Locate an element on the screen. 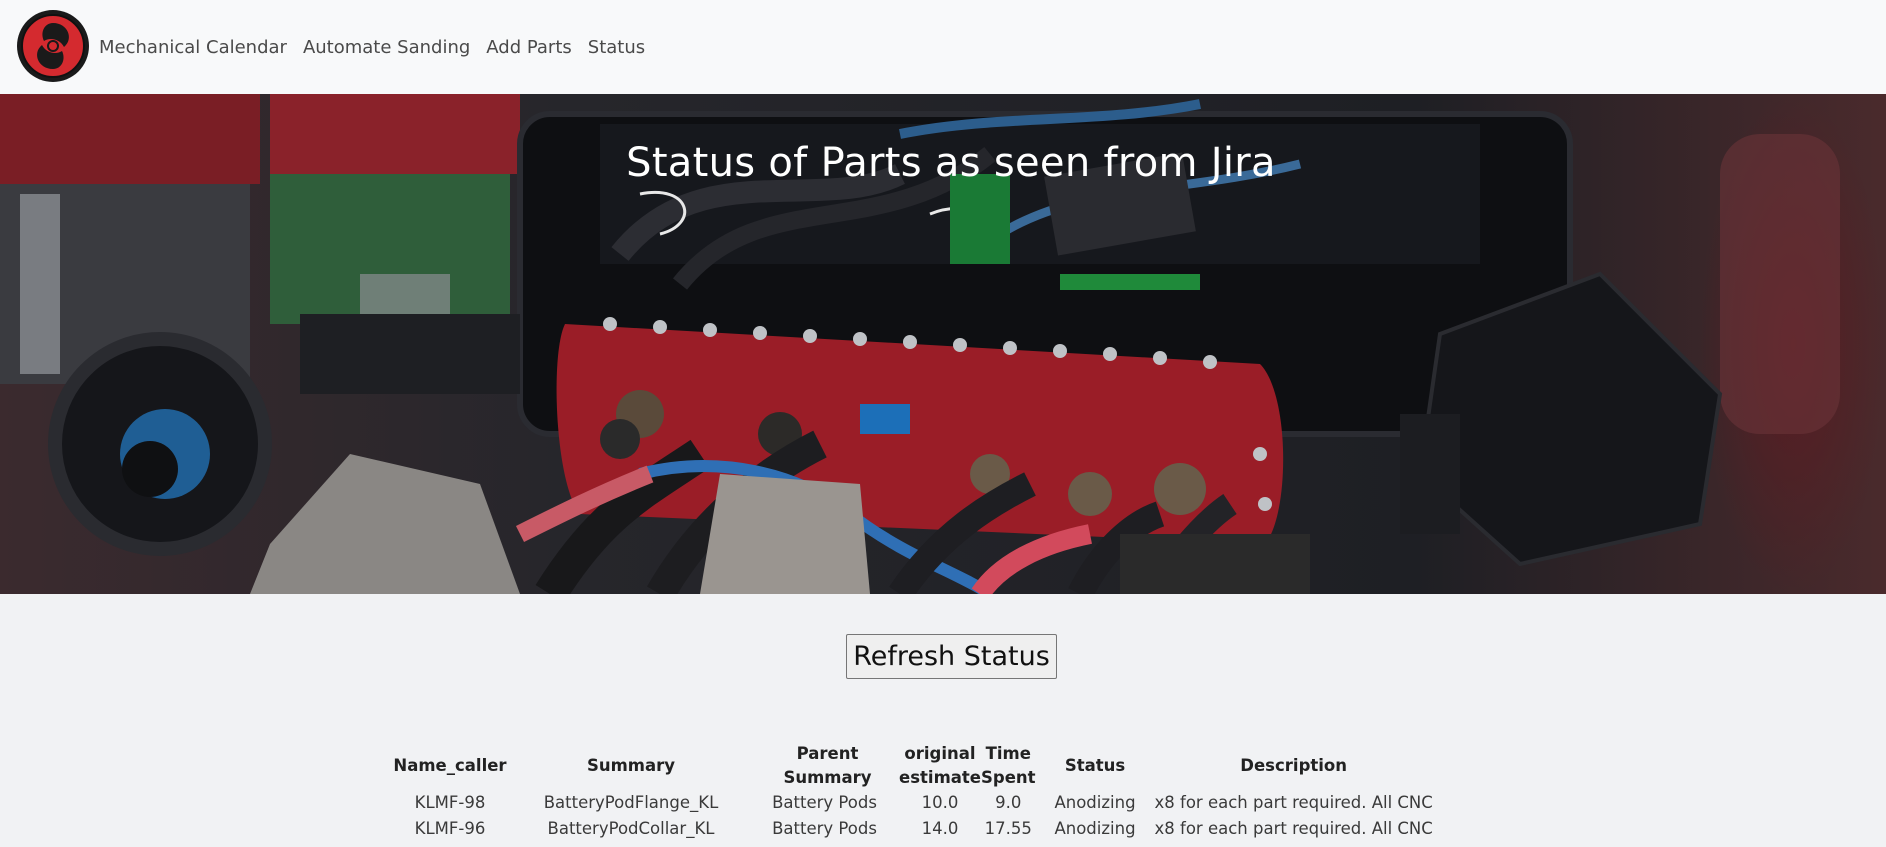  nav-link-automate-sanding: Automate Sanding is located at coordinates (386, 47).